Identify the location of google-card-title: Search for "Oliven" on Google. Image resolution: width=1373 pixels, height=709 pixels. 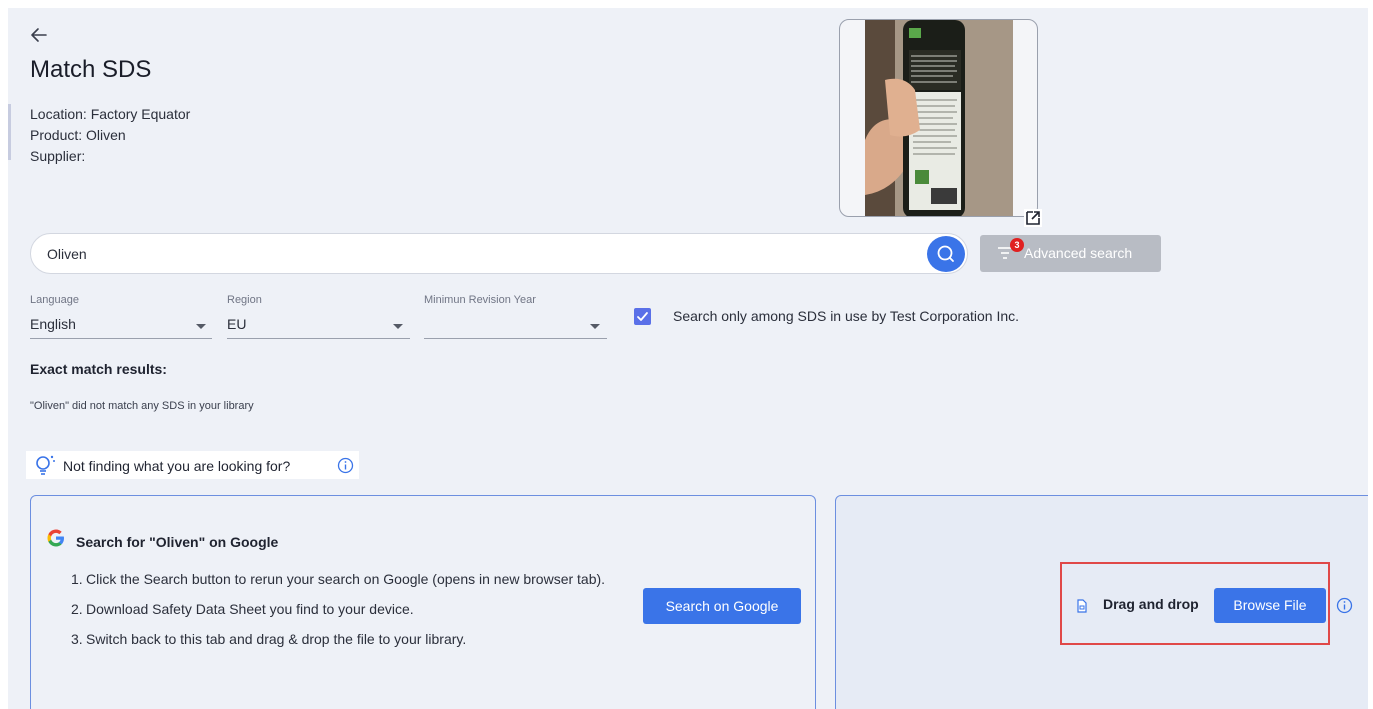
(177, 542).